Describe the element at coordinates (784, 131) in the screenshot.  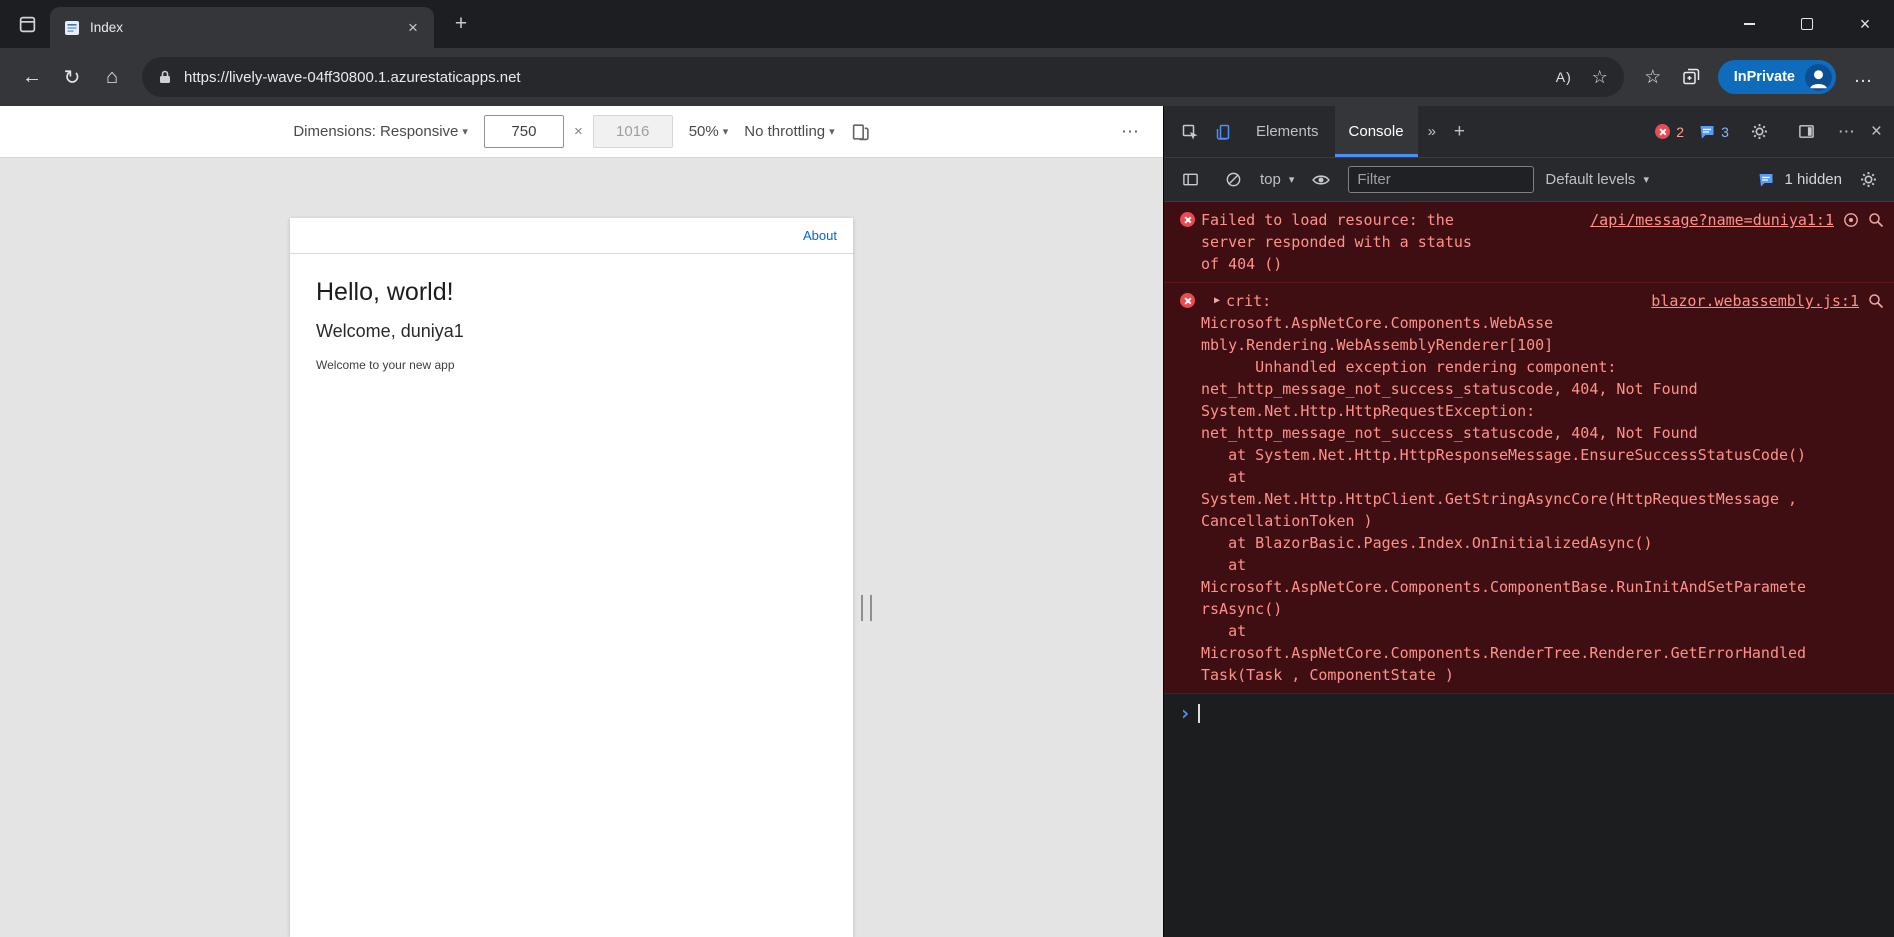
I see `throttling-selector: No throttling` at that location.